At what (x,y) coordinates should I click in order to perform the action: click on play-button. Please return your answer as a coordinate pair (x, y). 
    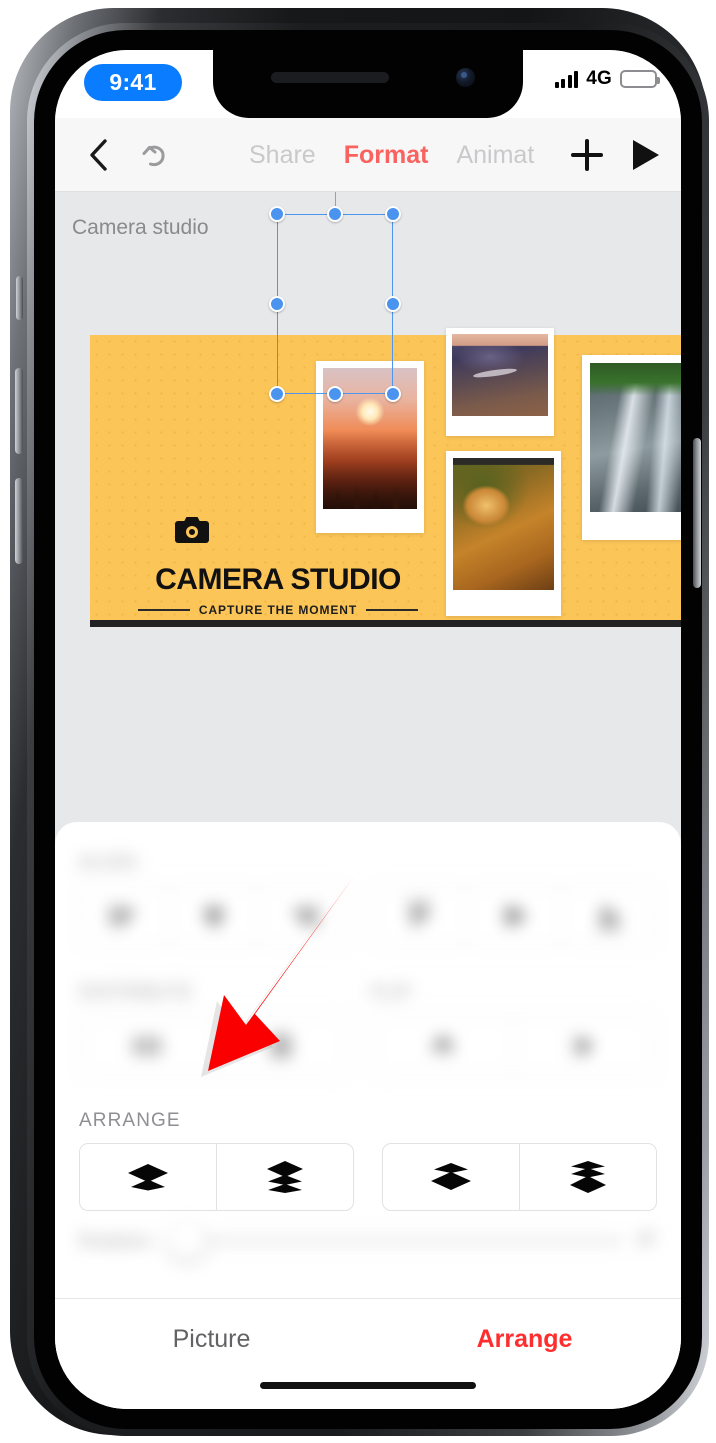
    Looking at the image, I should click on (646, 155).